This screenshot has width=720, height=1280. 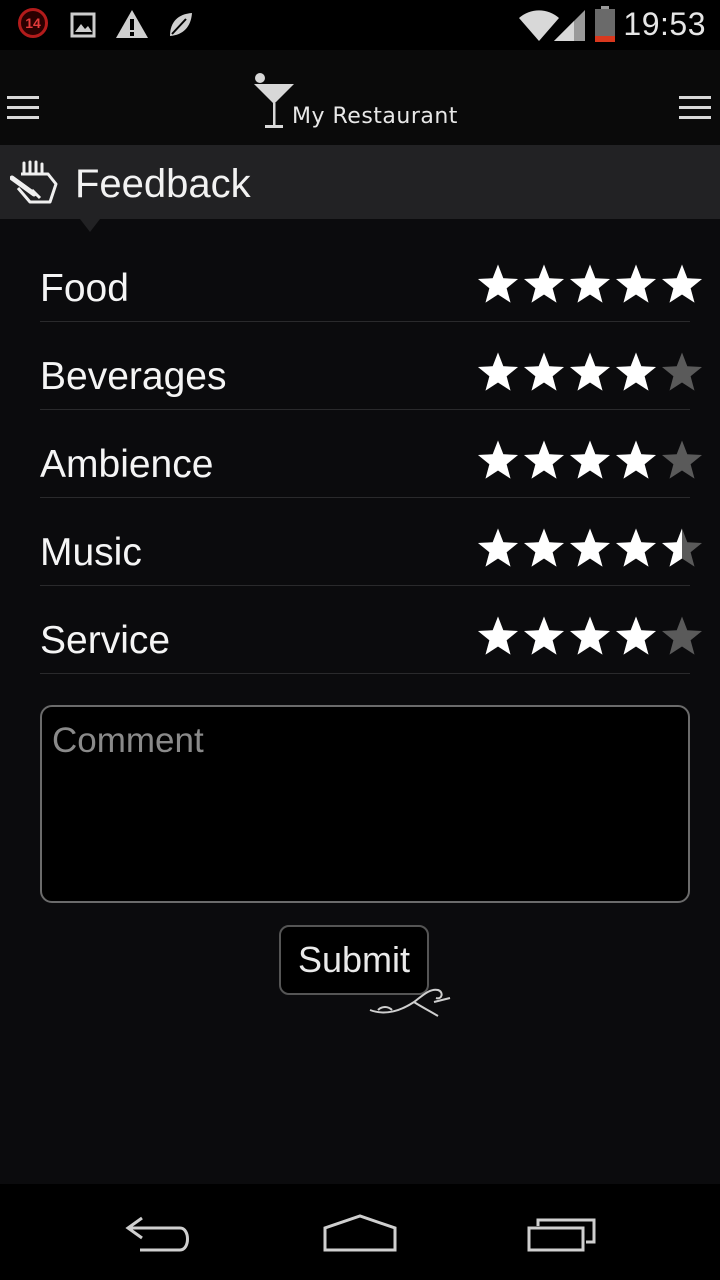 What do you see at coordinates (91, 552) in the screenshot?
I see `rating-label: Music` at bounding box center [91, 552].